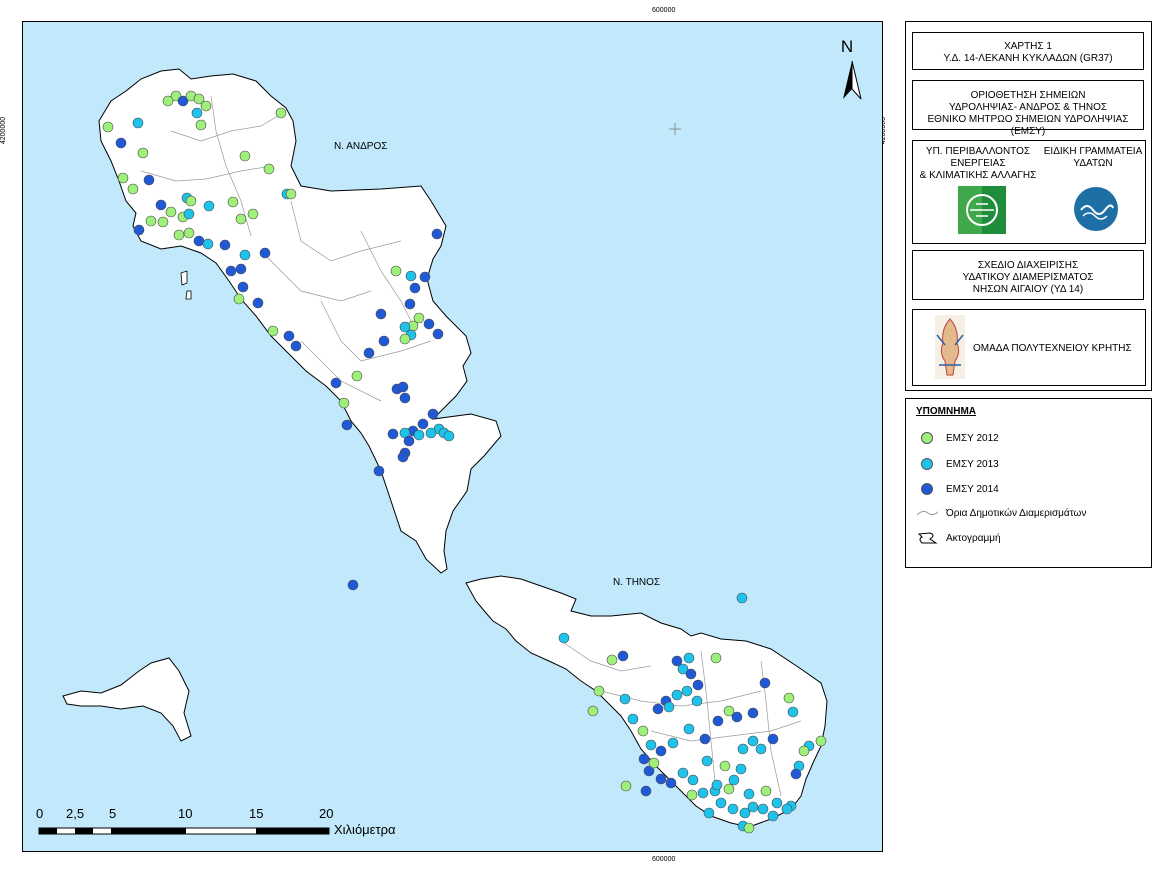 This screenshot has height=873, width=1169. I want to click on ministry-line1: ΥΠ. ΠΕΡΙΒΑΛΛΟΝΤΟΣ, so click(978, 151).